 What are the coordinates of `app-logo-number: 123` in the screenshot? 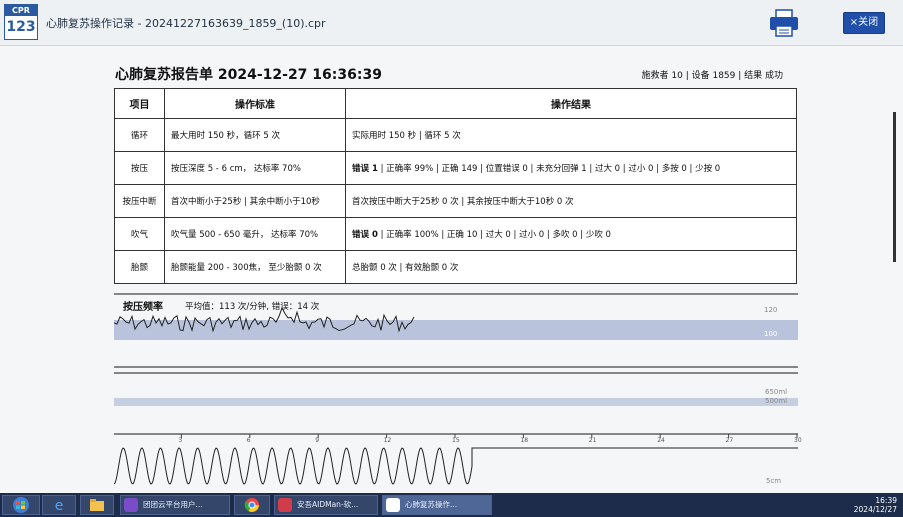 It's located at (21, 27).